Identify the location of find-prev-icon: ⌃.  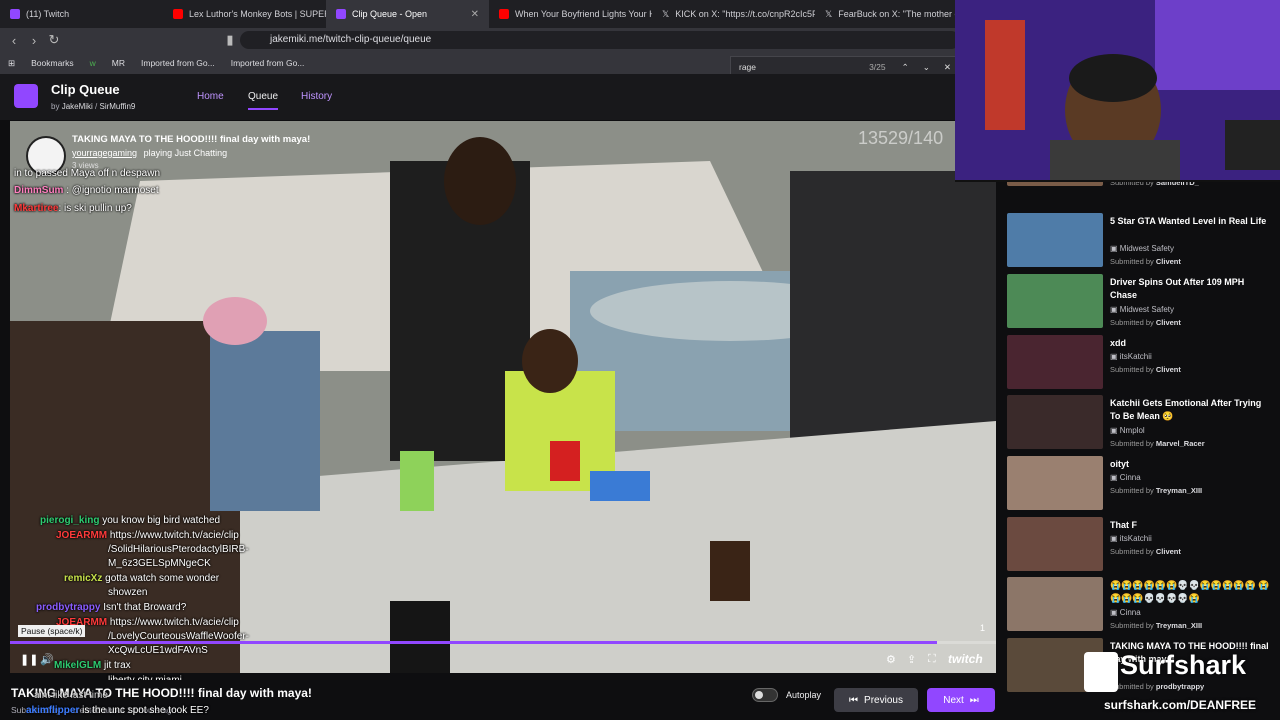
(905, 67).